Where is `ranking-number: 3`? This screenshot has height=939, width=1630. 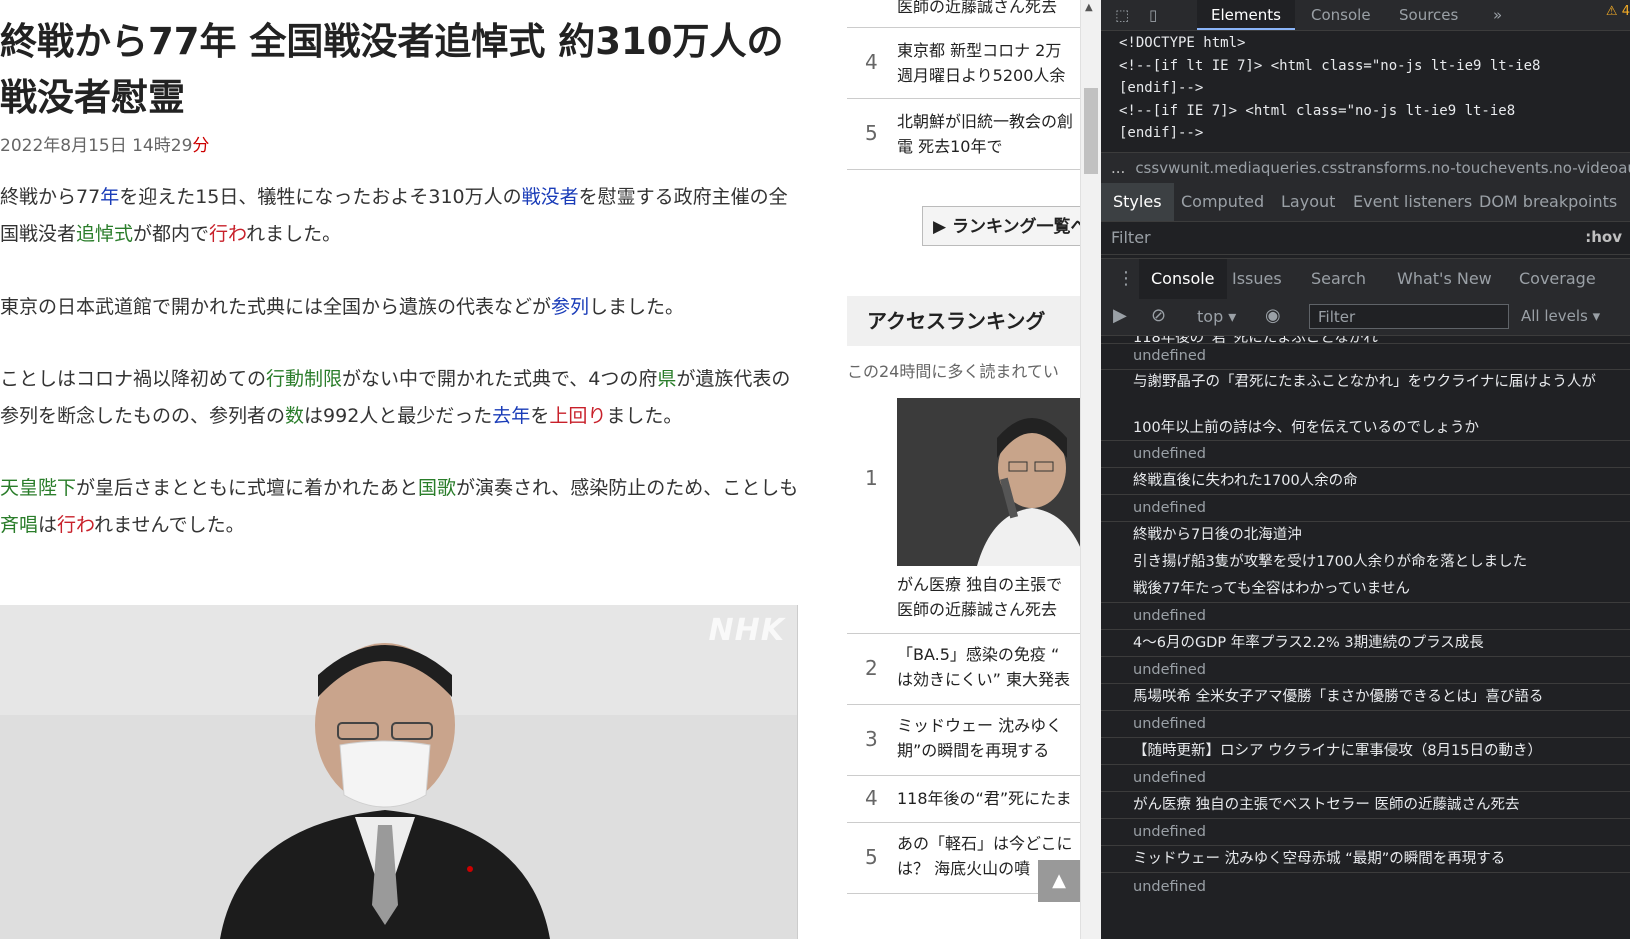
ranking-number: 3 is located at coordinates (871, 739).